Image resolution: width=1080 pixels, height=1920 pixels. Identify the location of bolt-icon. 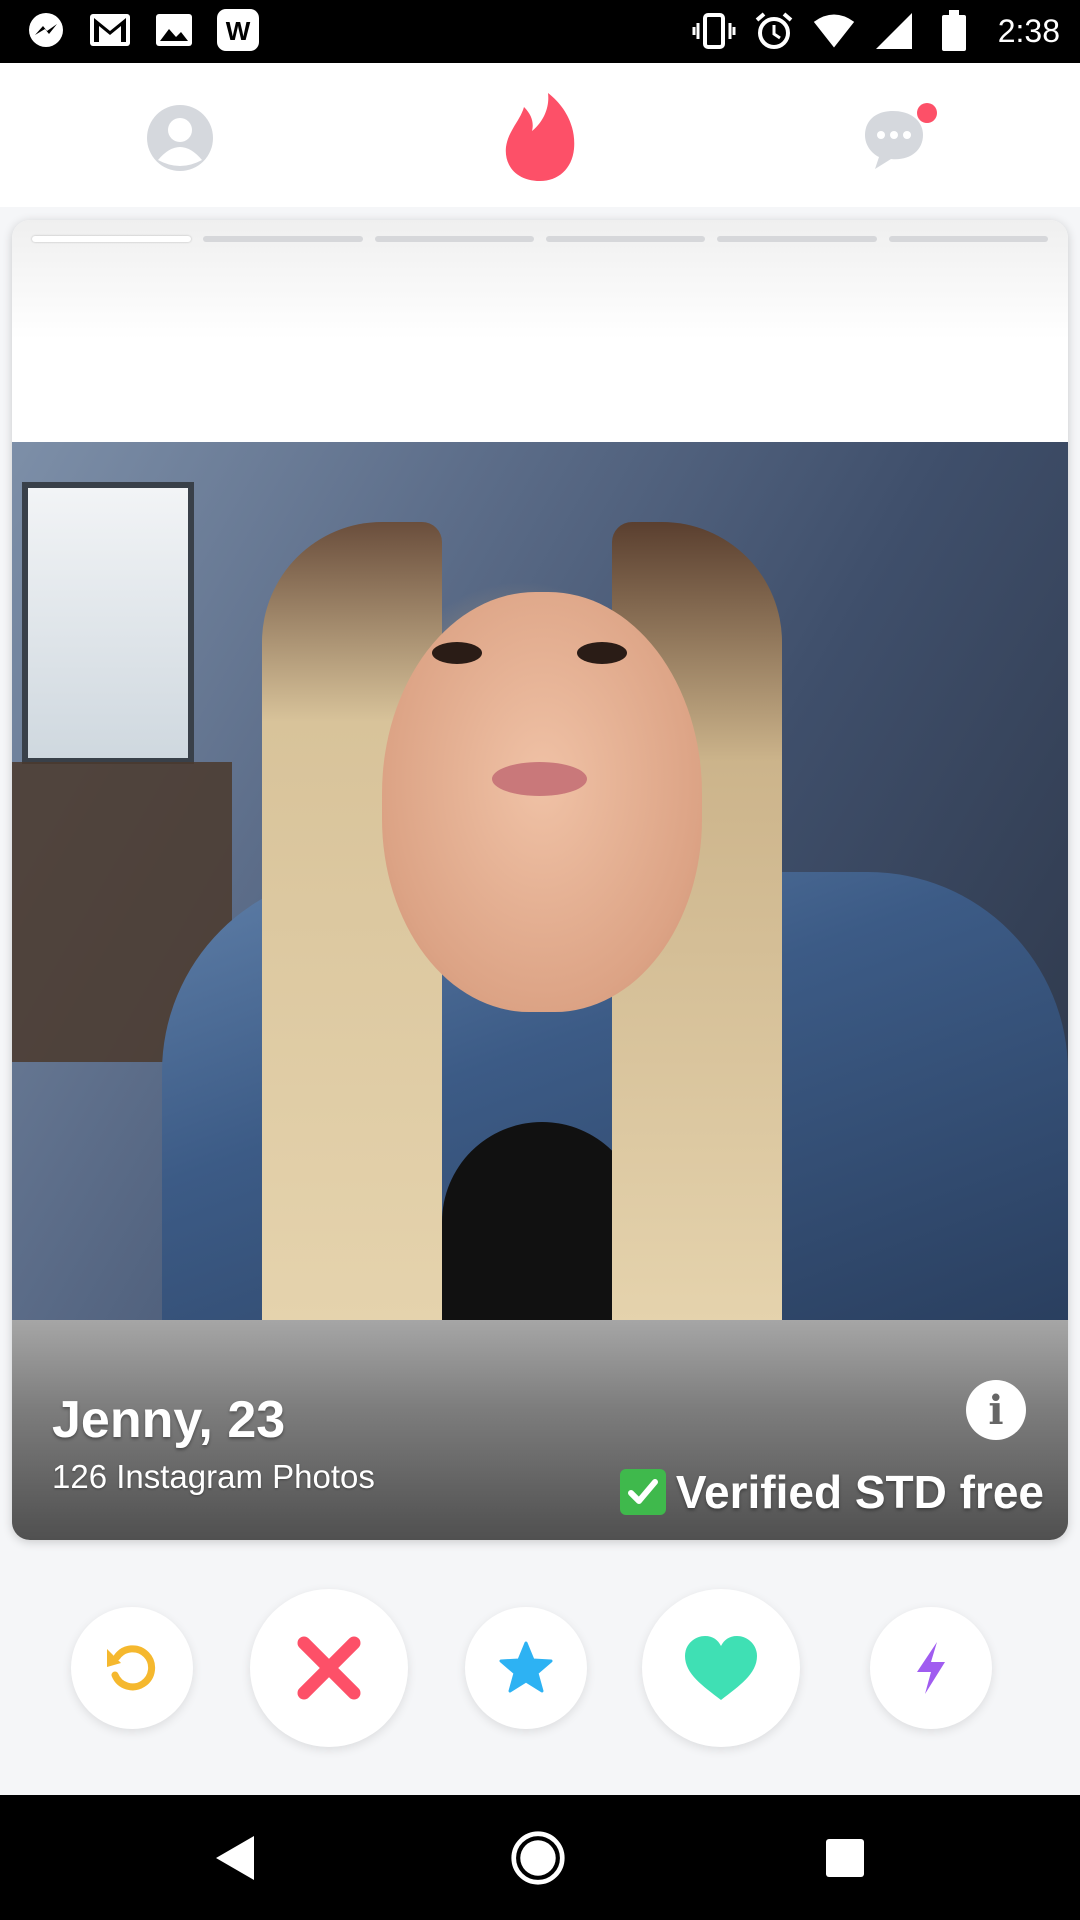
(931, 1668).